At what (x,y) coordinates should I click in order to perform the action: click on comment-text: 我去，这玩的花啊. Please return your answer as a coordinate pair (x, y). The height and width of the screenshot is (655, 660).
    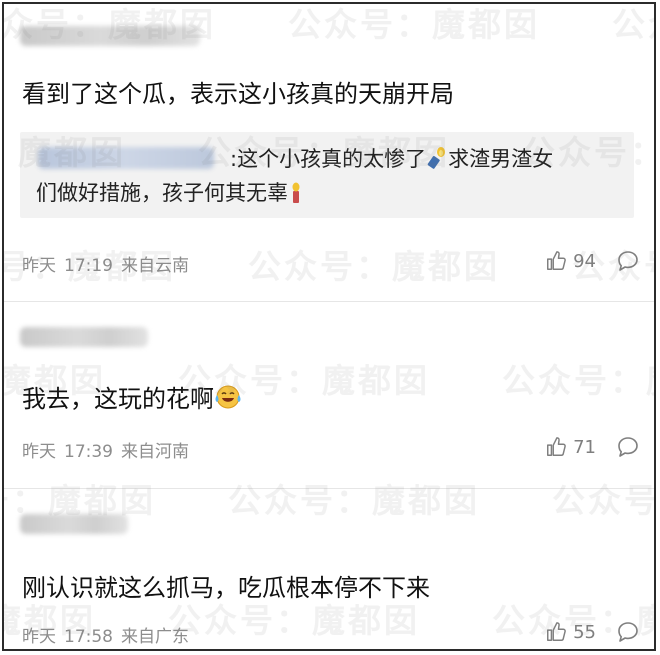
    Looking at the image, I should click on (132, 398).